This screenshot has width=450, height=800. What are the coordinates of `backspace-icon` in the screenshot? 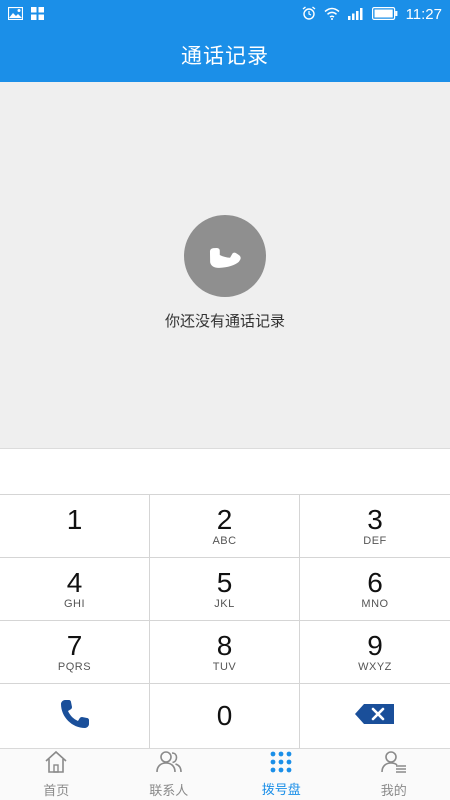 It's located at (375, 716).